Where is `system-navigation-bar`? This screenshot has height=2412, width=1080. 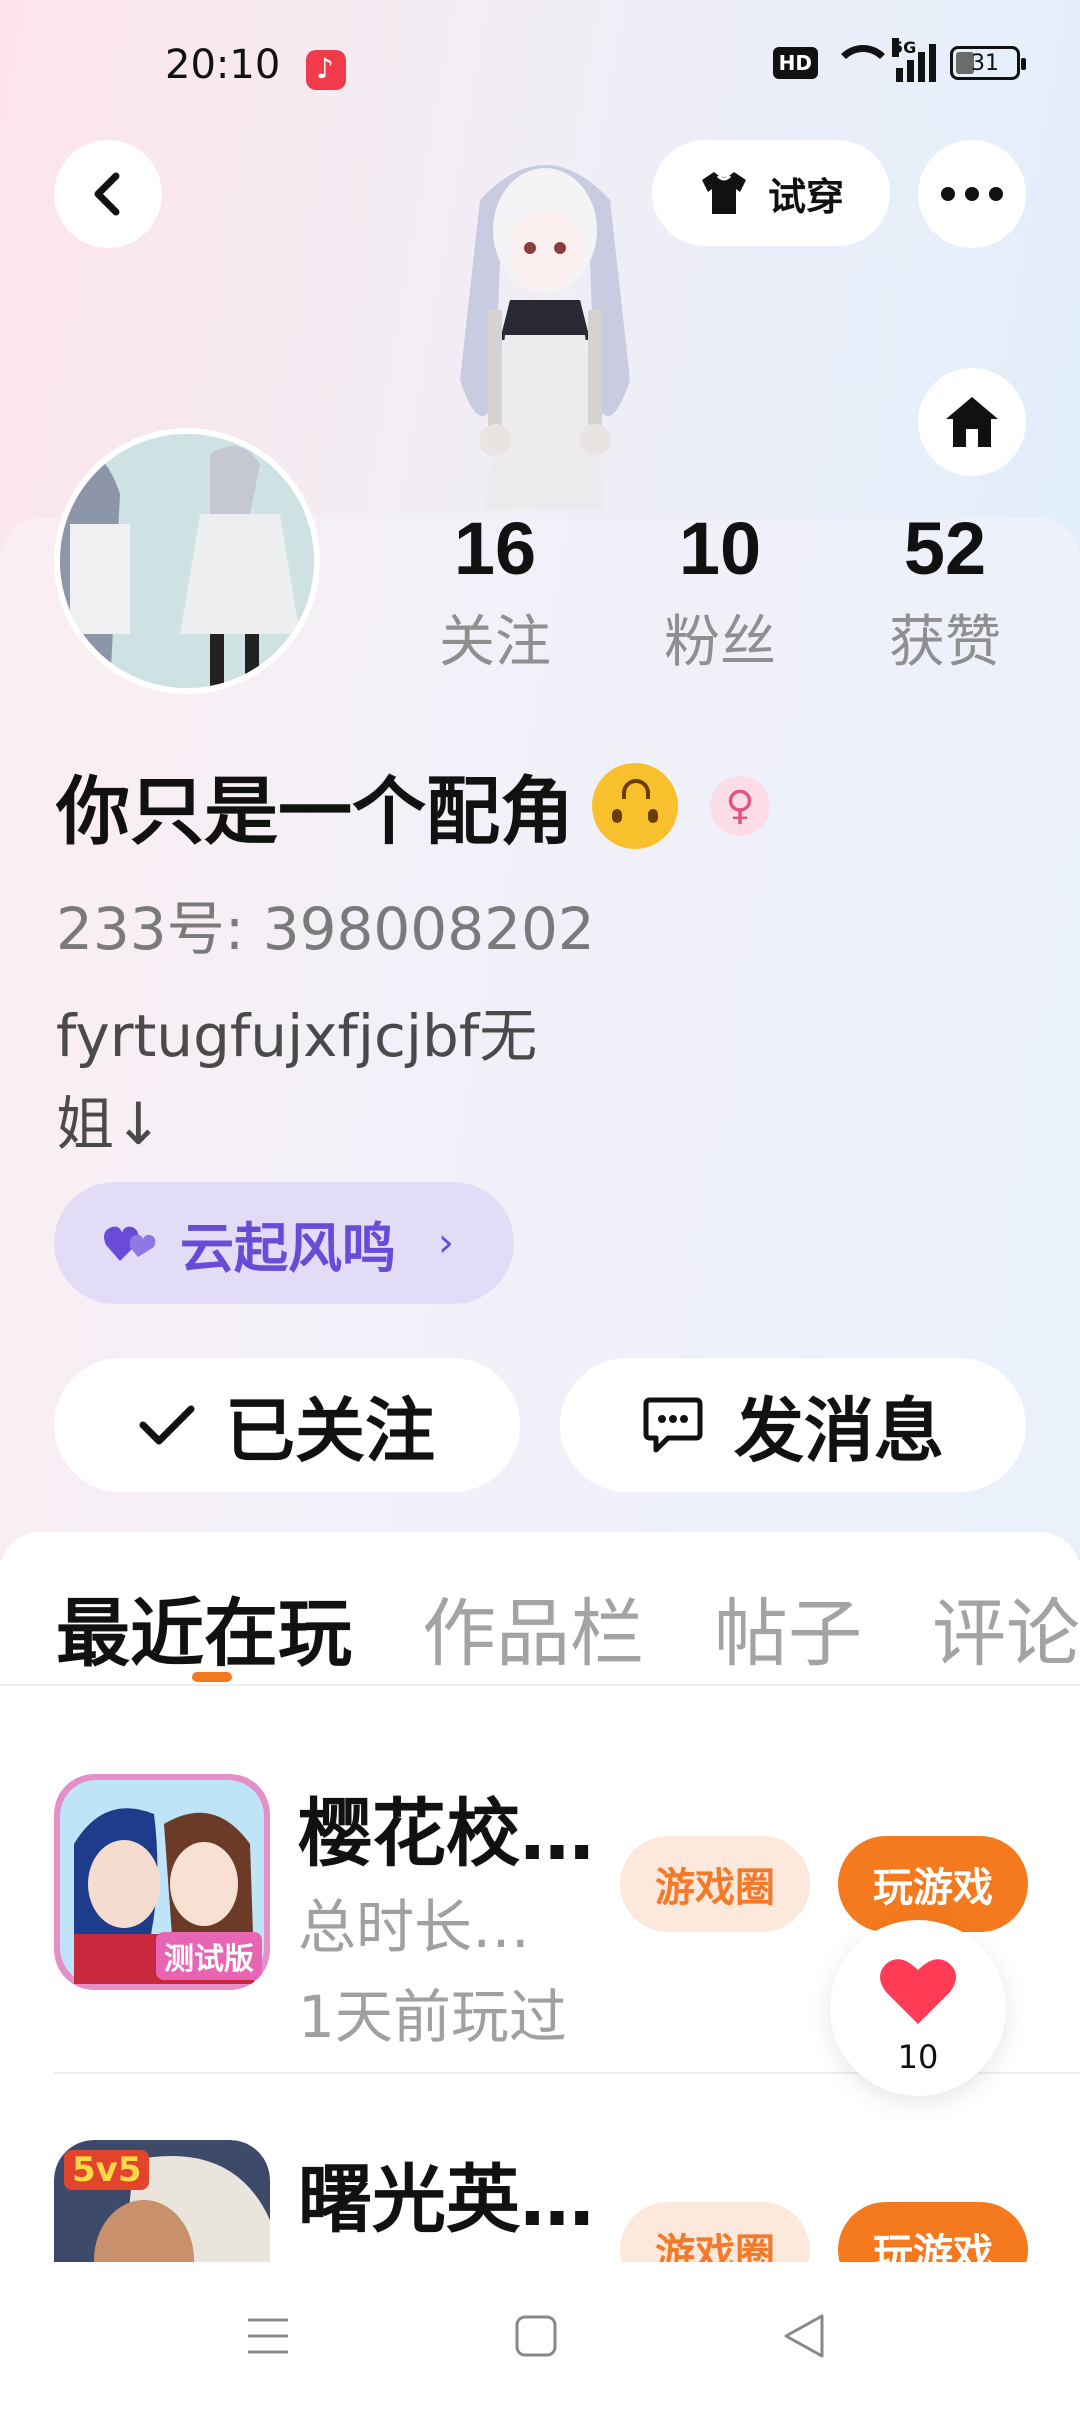 system-navigation-bar is located at coordinates (540, 2337).